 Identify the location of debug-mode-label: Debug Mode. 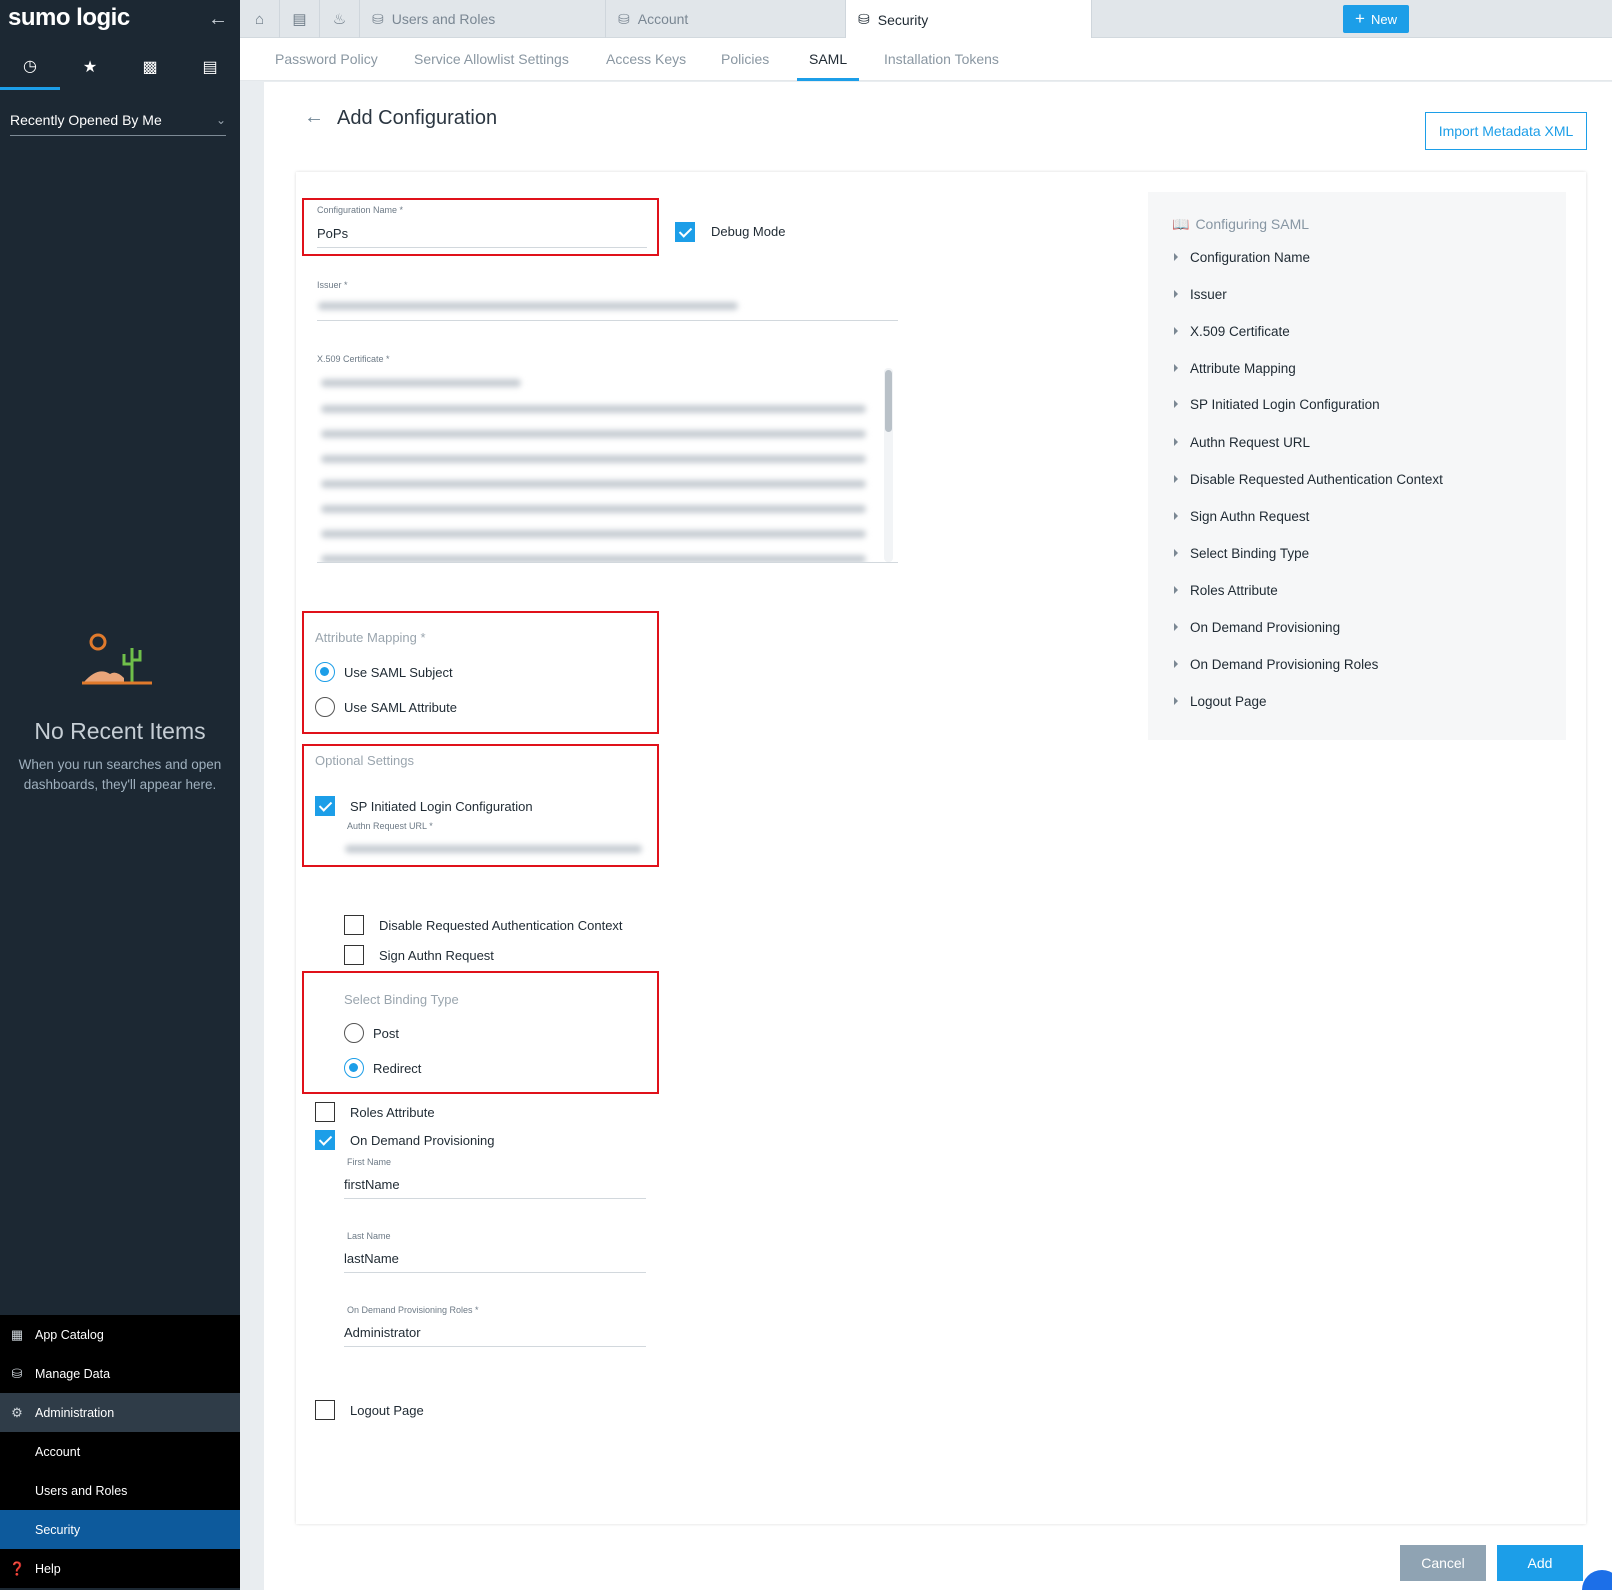
(748, 231).